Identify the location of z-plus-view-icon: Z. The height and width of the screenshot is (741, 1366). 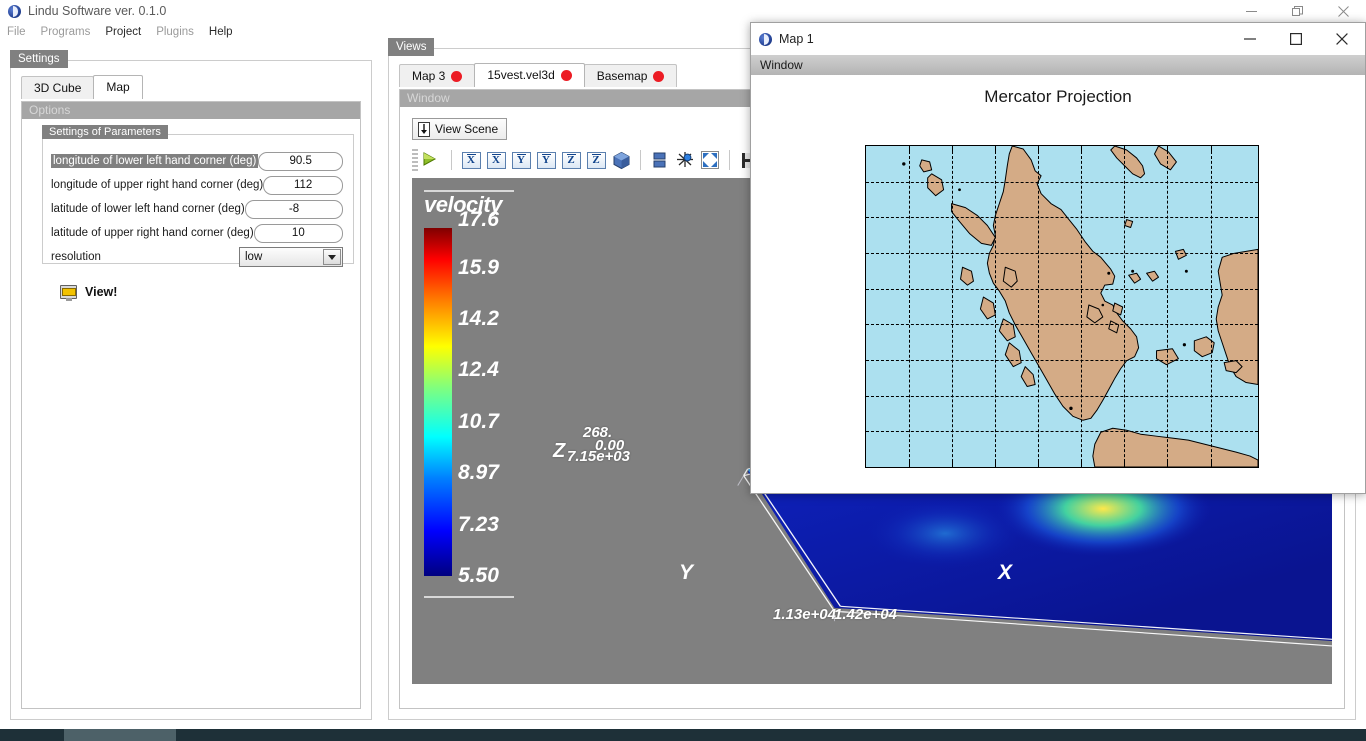
(571, 160).